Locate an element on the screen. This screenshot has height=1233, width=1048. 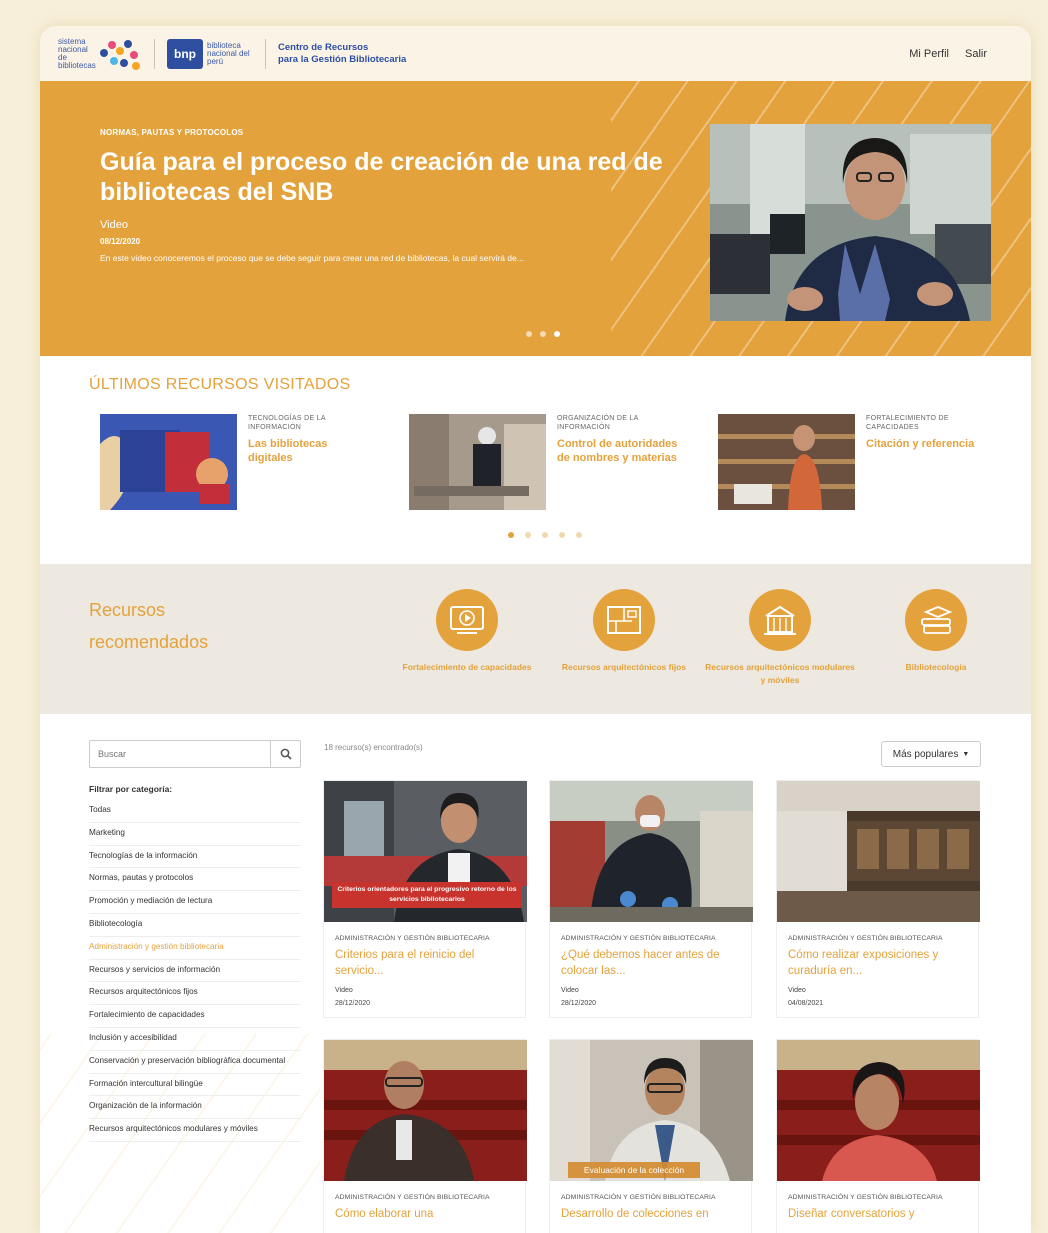
results-count: 18 recurso(s) encontrado(s) is located at coordinates (373, 747).